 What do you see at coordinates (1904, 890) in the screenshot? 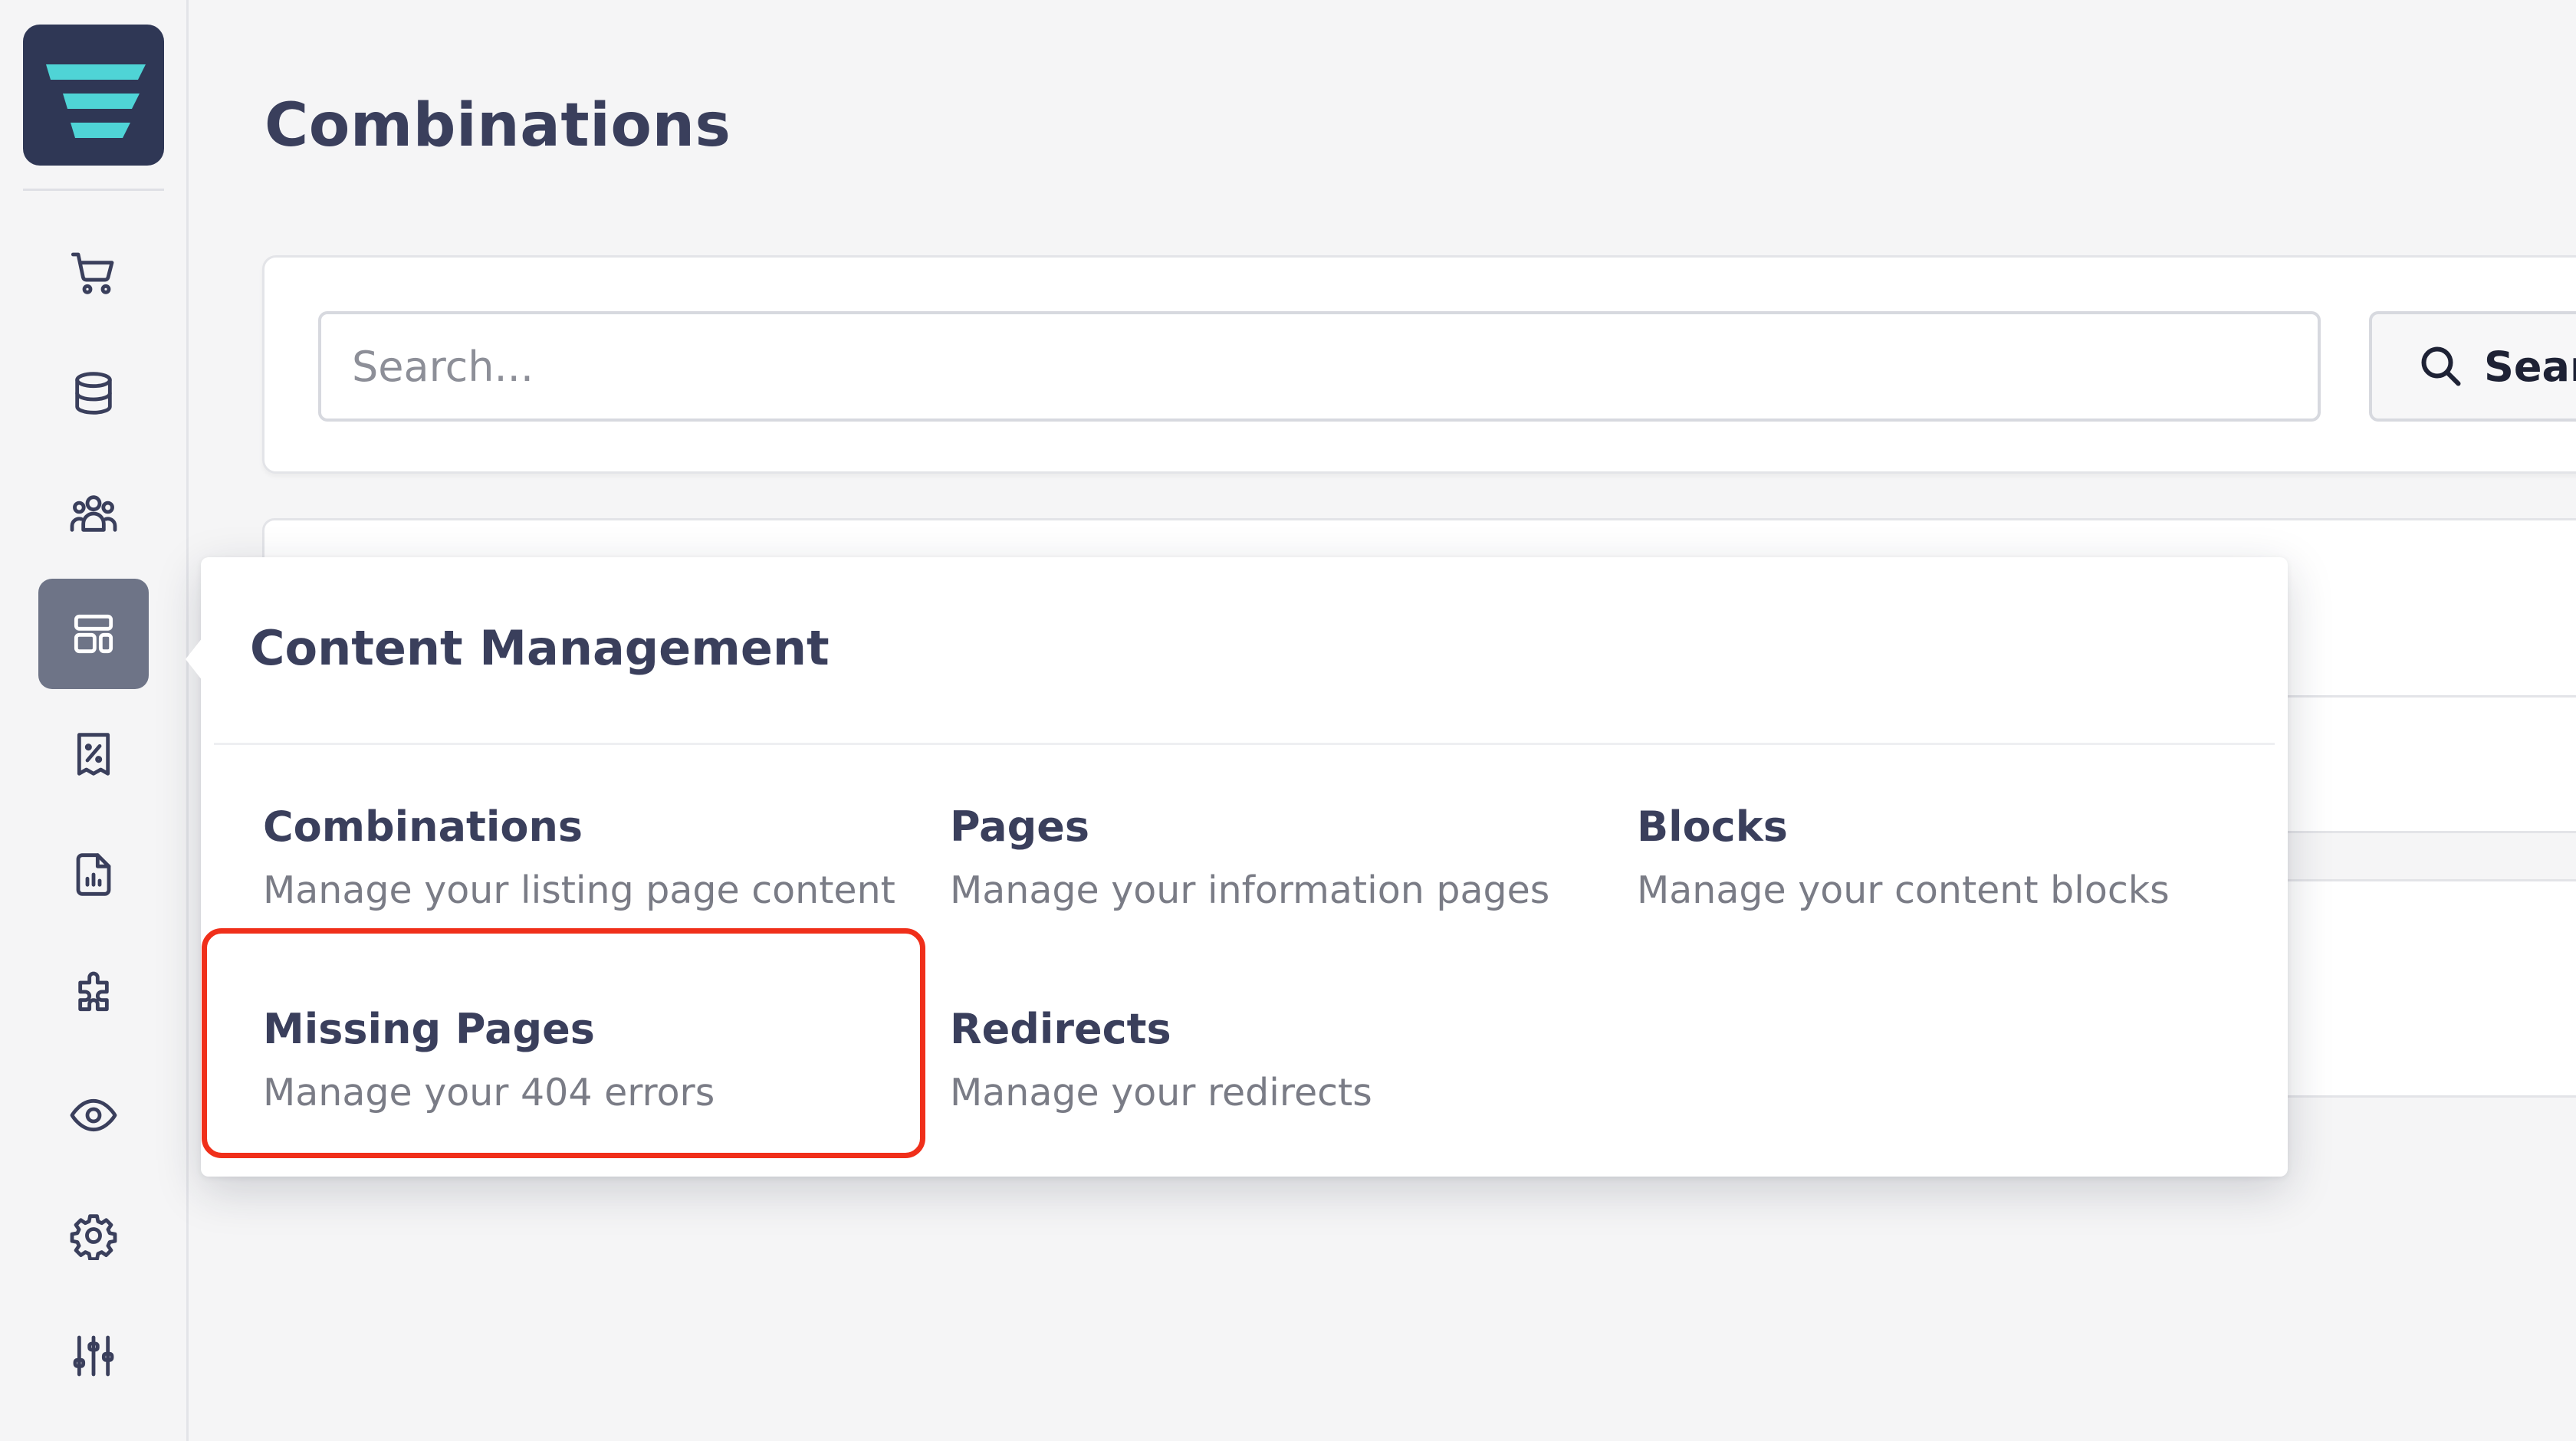
I see `menu-item-description: Manage your content blocks` at bounding box center [1904, 890].